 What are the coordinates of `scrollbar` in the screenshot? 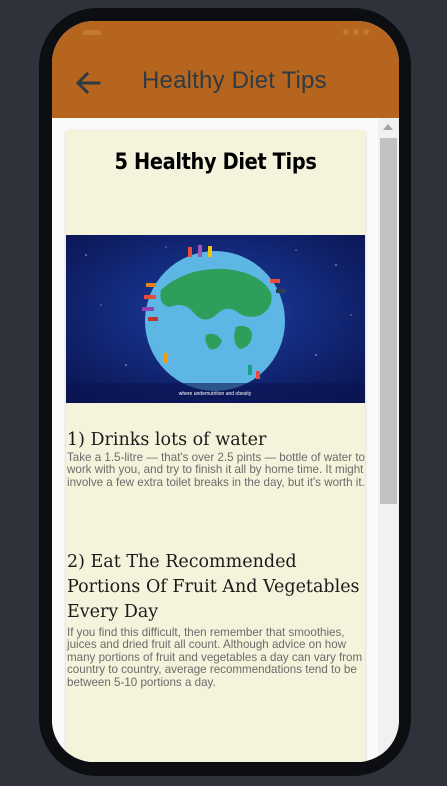 It's located at (388, 440).